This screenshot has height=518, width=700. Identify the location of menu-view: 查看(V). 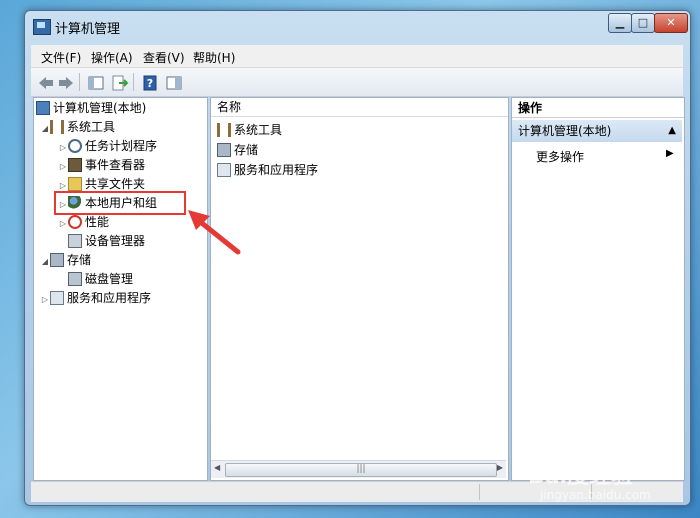
(164, 57).